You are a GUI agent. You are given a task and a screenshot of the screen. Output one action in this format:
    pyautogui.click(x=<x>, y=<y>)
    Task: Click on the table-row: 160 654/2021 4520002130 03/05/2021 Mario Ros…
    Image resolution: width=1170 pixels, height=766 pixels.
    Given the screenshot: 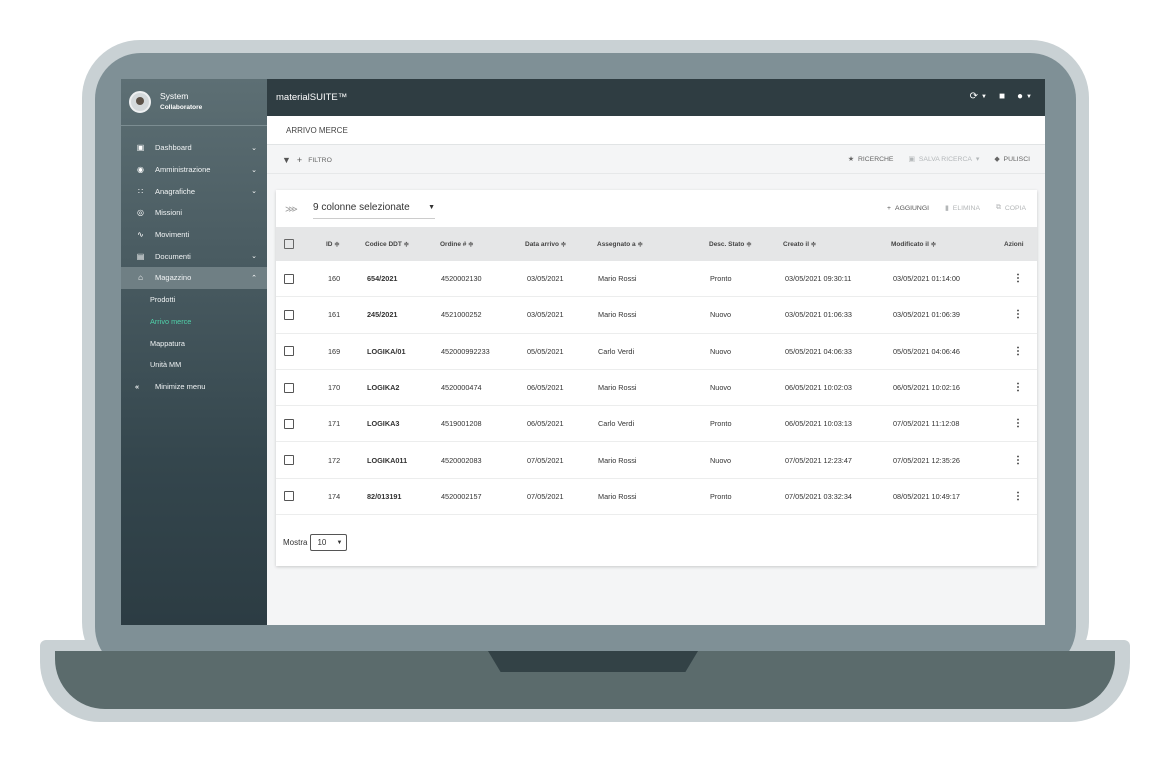 What is the action you would take?
    pyautogui.click(x=656, y=279)
    